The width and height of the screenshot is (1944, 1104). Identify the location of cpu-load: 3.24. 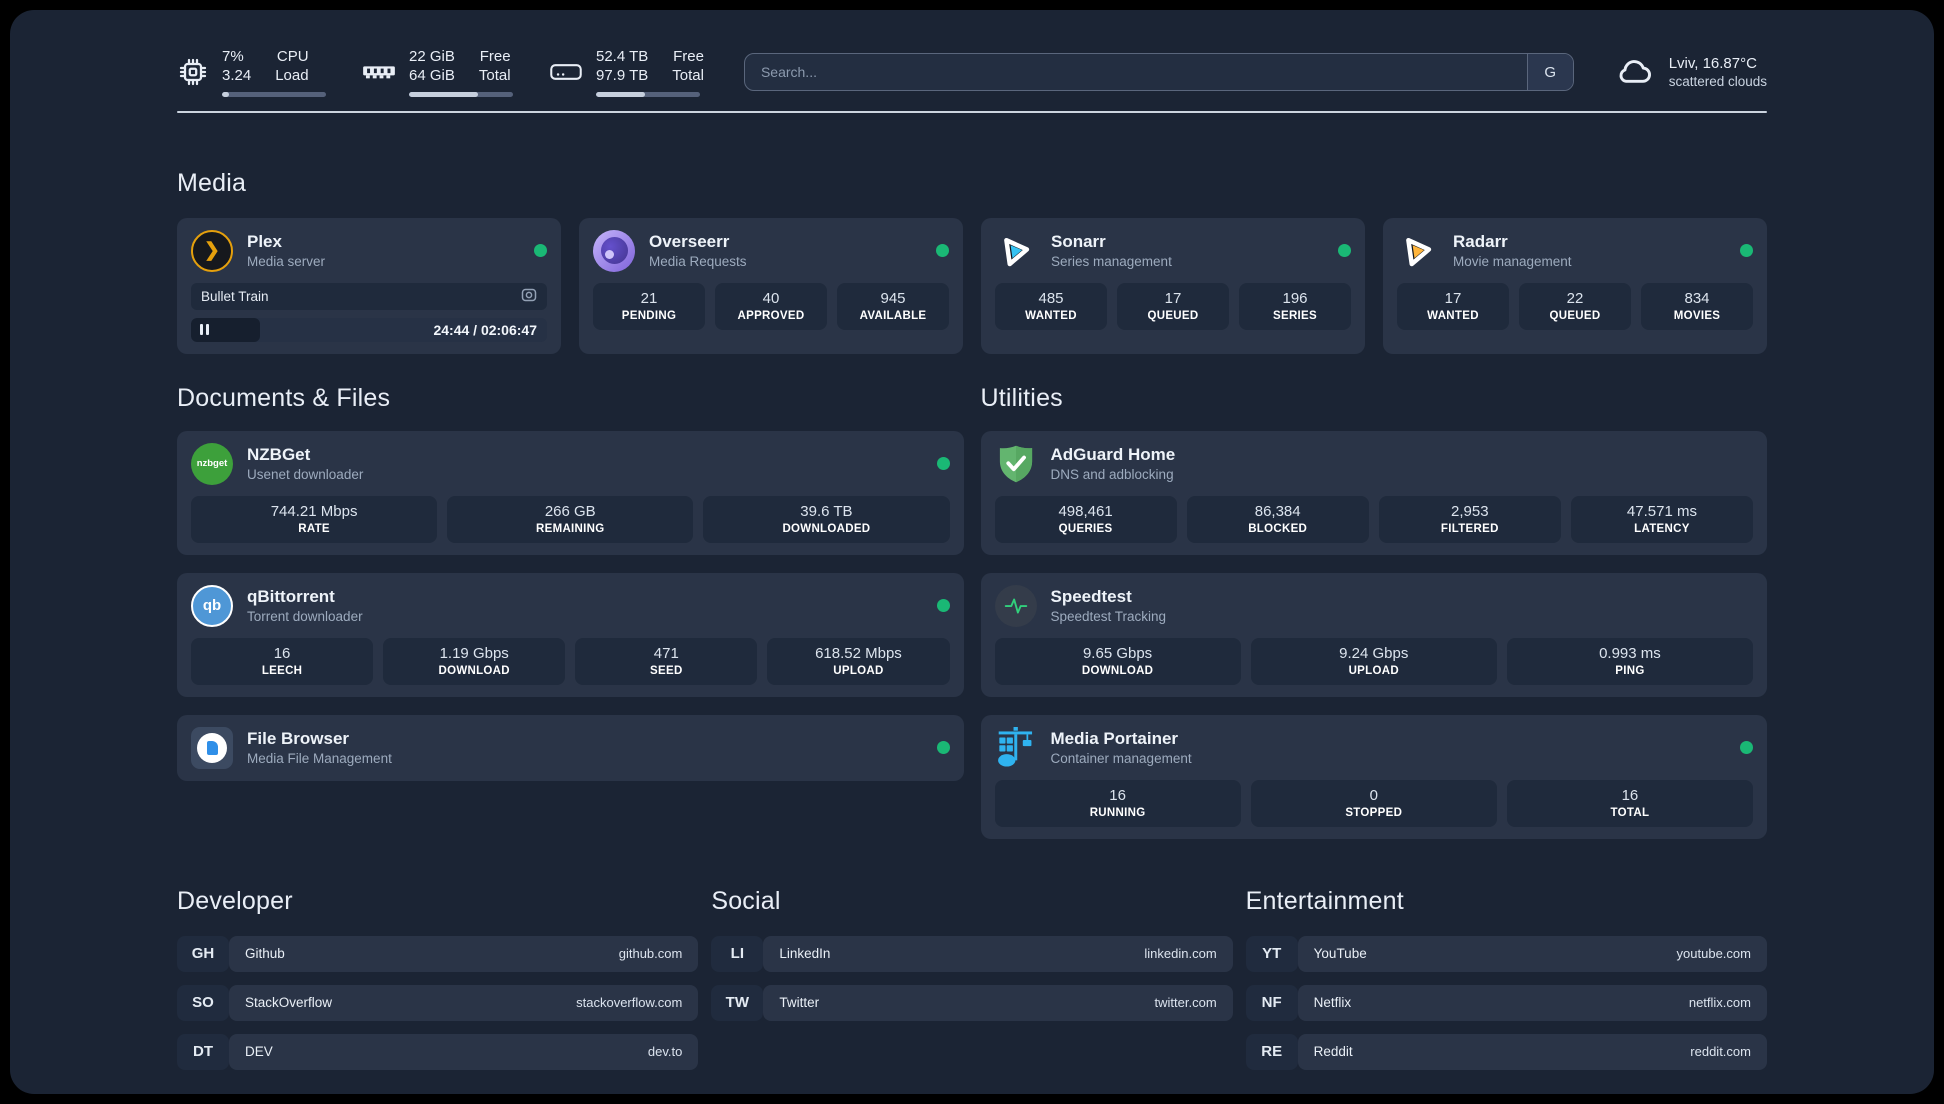
(237, 75).